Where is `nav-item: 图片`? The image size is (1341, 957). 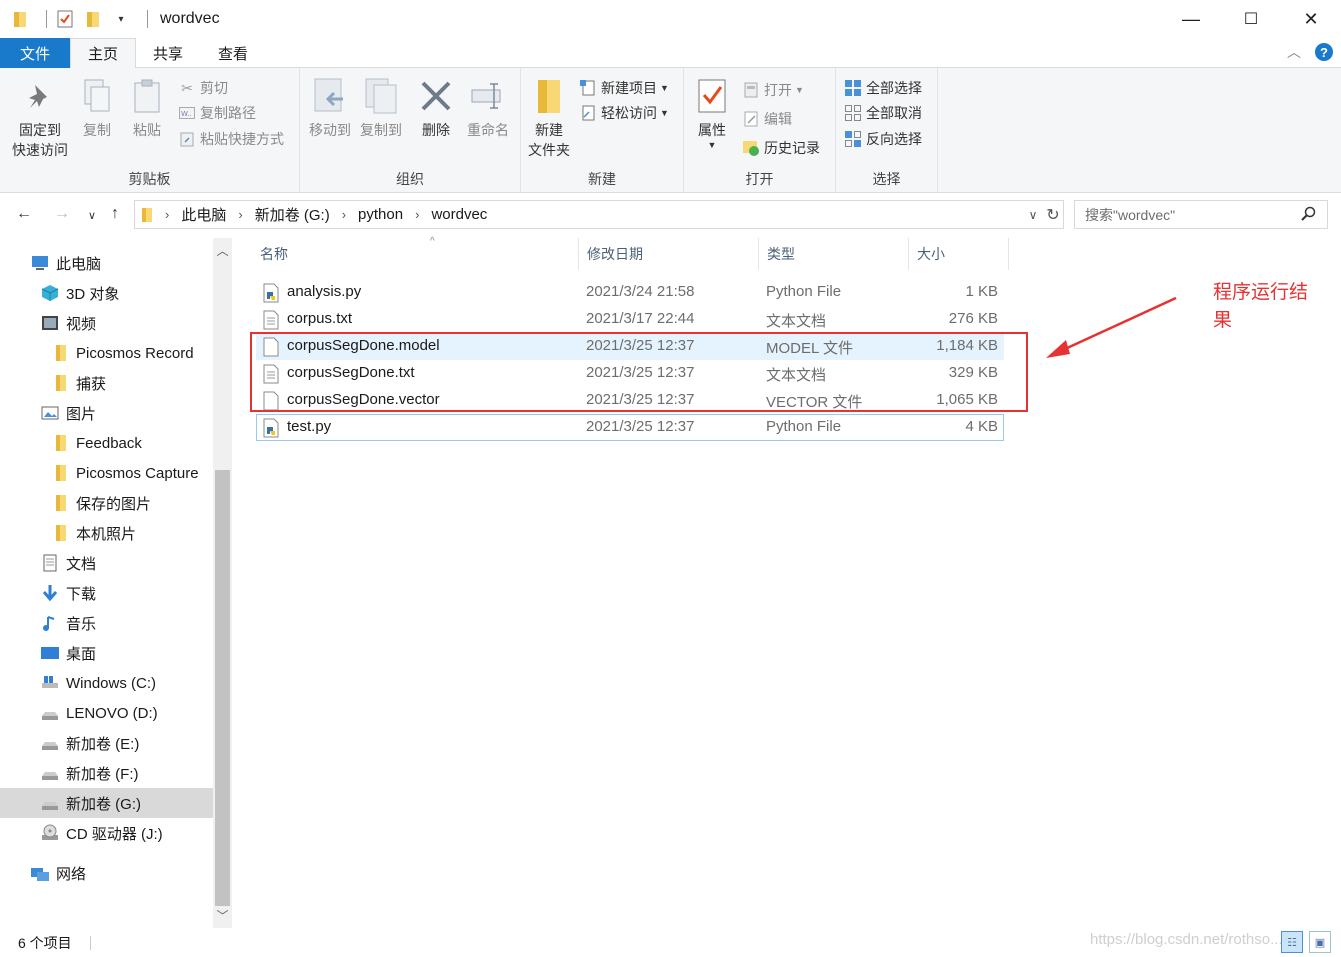
nav-item: 图片 is located at coordinates (106, 413).